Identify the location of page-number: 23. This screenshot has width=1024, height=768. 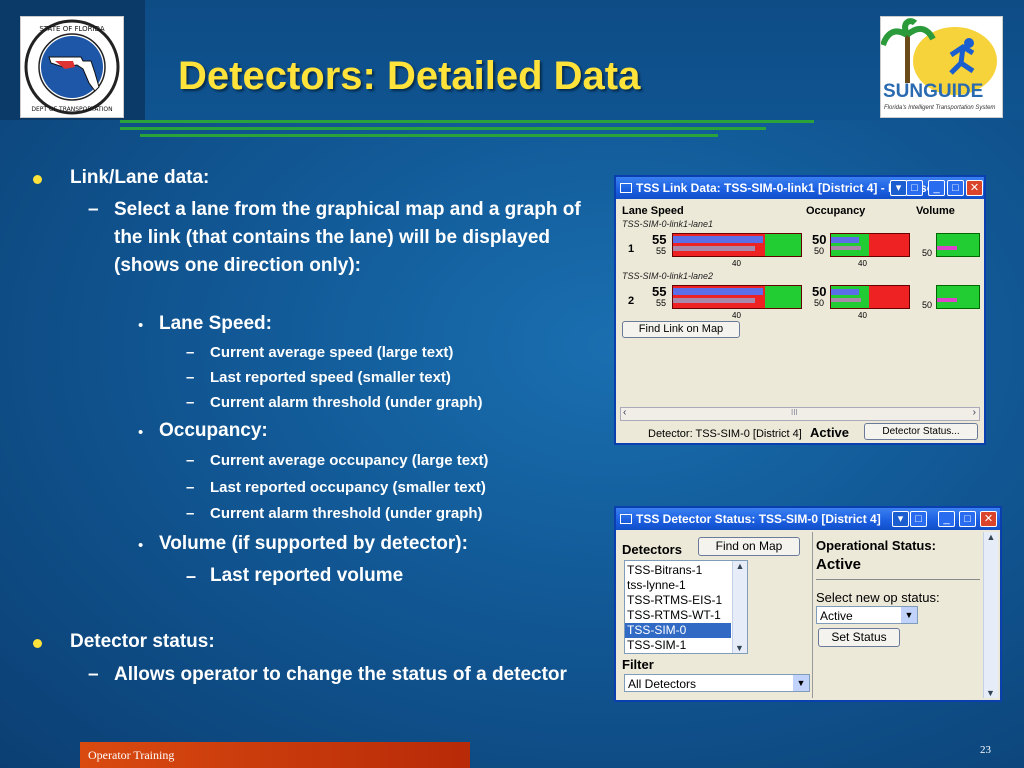
(985, 750).